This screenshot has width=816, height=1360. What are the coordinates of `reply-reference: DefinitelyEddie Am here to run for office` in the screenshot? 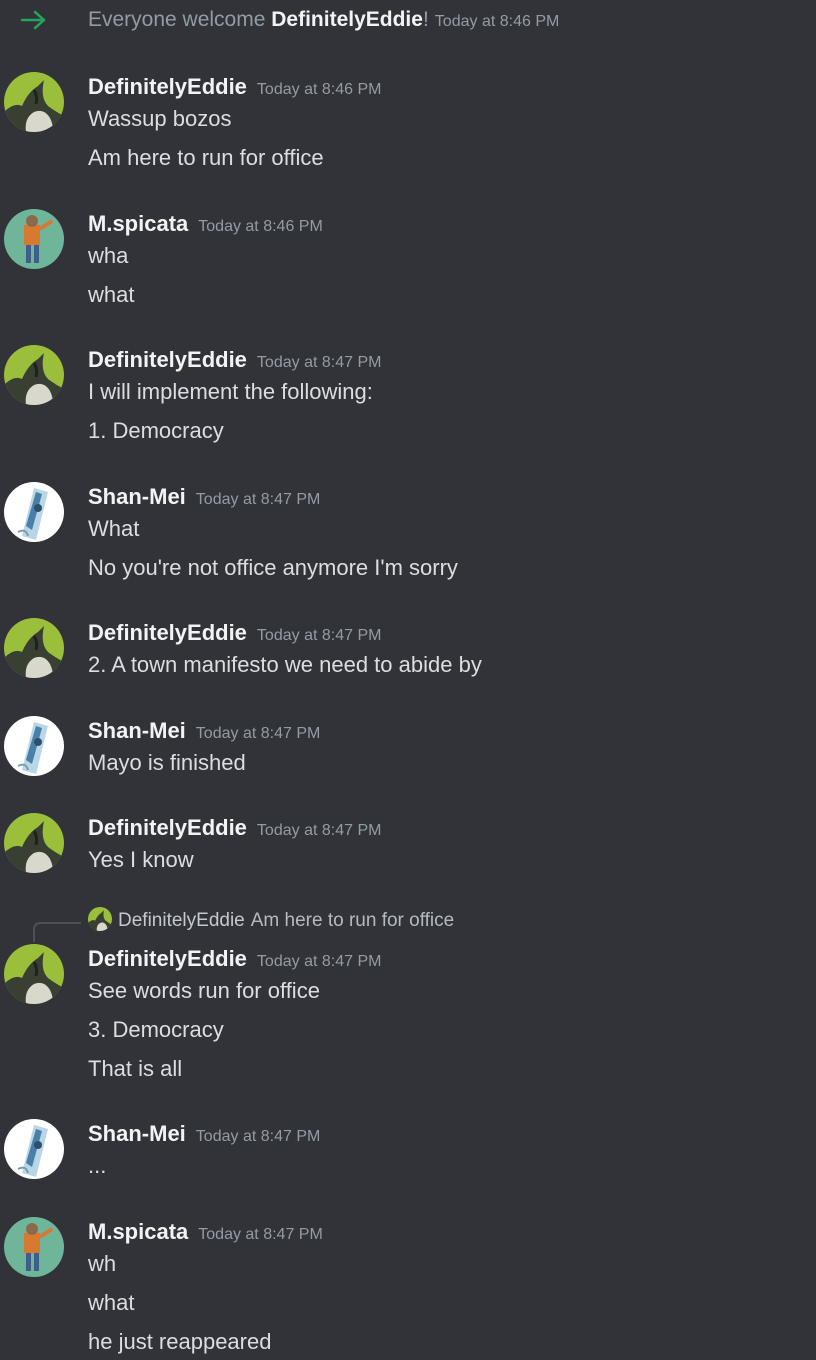 It's located at (271, 920).